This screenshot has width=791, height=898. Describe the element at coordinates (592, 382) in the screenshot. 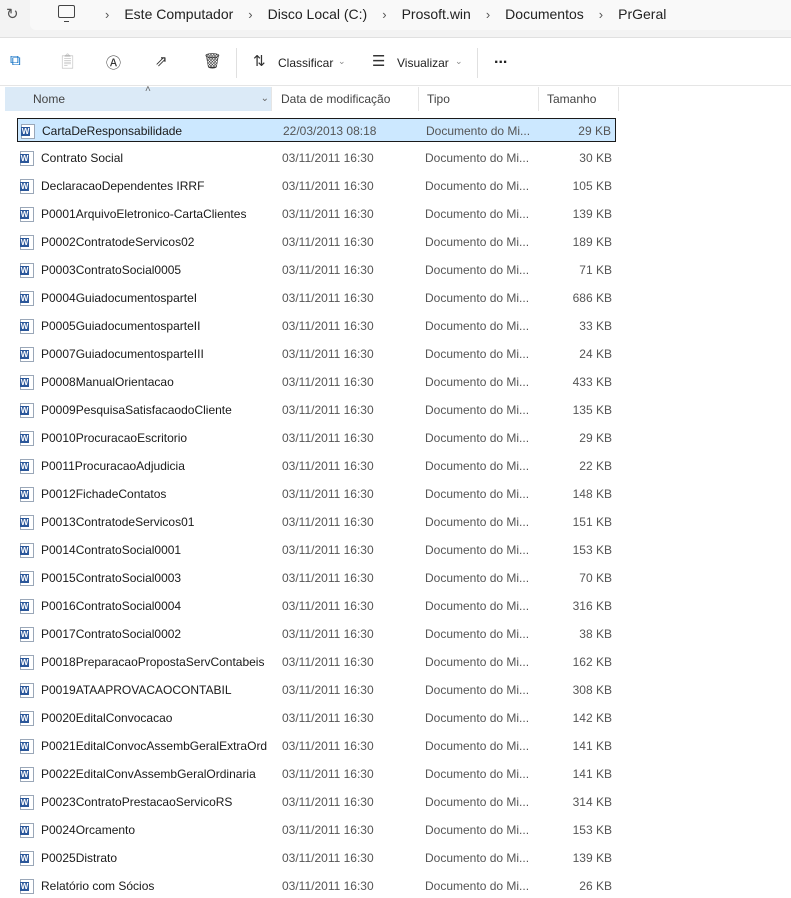

I see `file-size: 433 KB` at that location.